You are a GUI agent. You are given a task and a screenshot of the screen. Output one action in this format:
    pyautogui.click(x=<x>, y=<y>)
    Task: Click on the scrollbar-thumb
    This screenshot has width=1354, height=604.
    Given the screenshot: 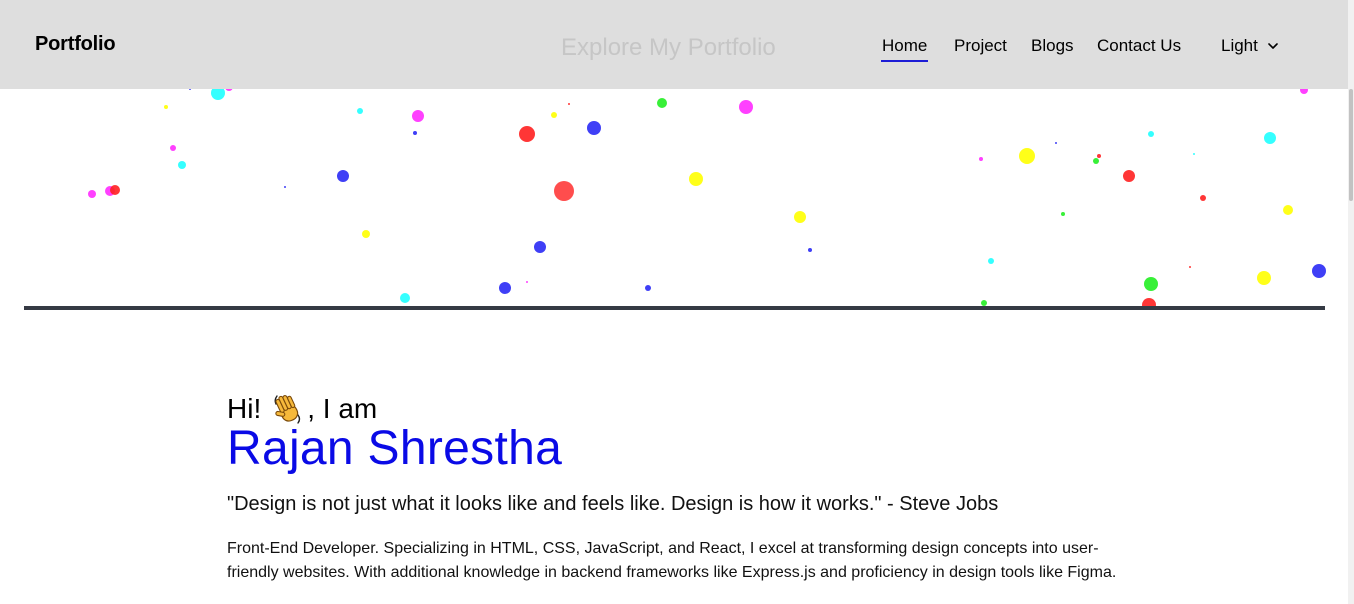 What is the action you would take?
    pyautogui.click(x=1351, y=145)
    